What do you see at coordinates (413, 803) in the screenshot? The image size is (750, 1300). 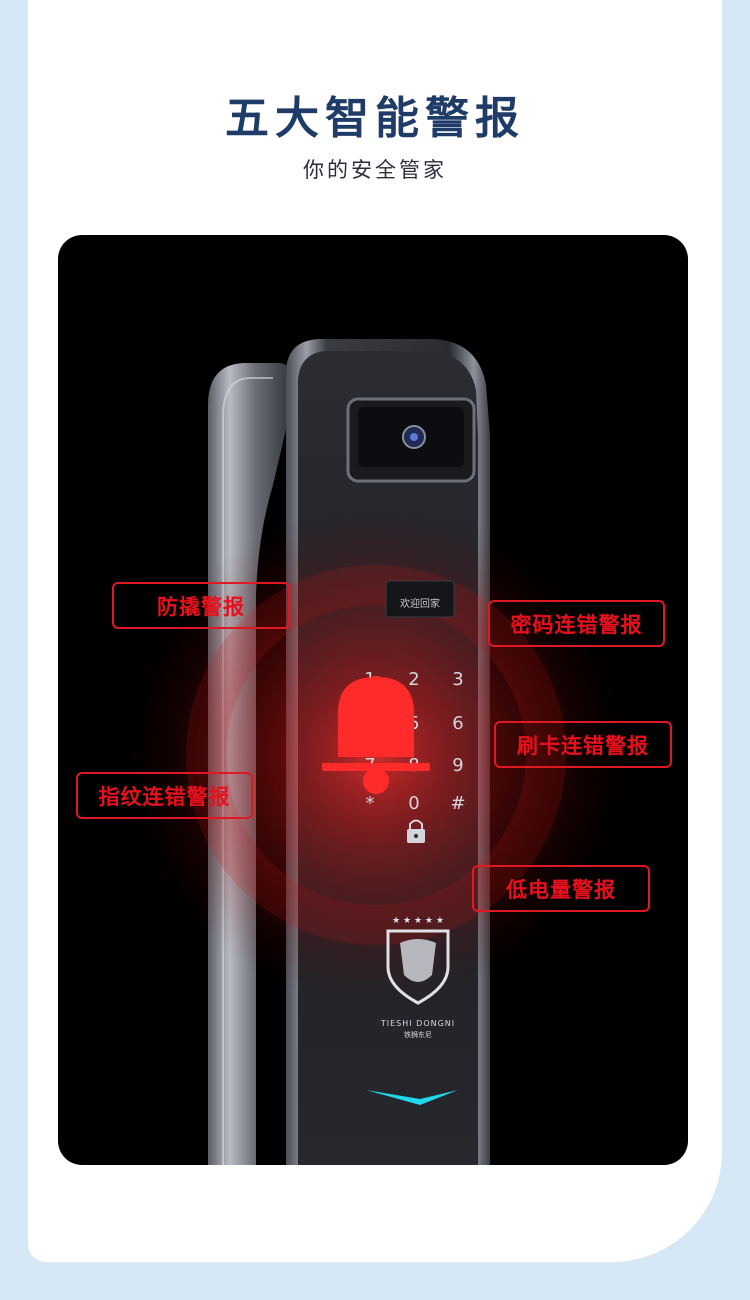 I see `keypad-key: 0` at bounding box center [413, 803].